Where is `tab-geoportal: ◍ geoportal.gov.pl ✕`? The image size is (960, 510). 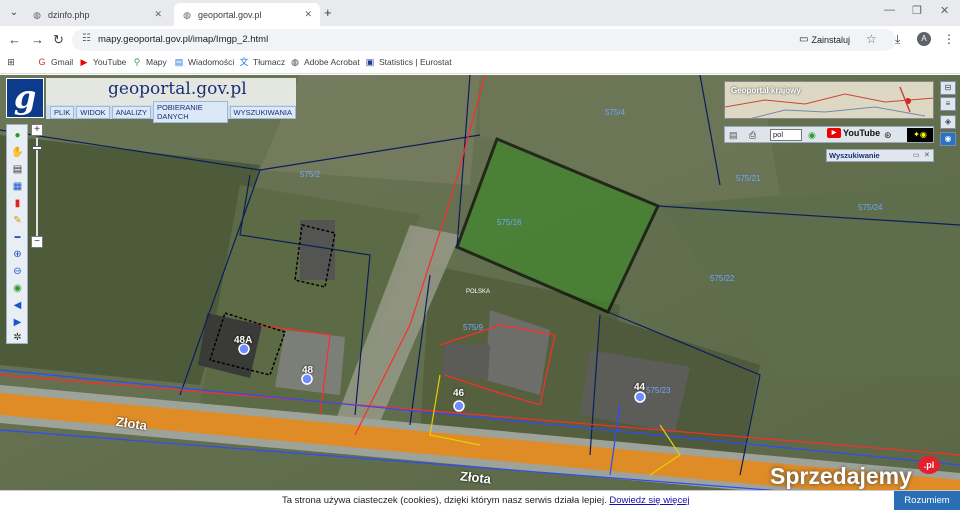 tab-geoportal: ◍ geoportal.gov.pl ✕ is located at coordinates (247, 14).